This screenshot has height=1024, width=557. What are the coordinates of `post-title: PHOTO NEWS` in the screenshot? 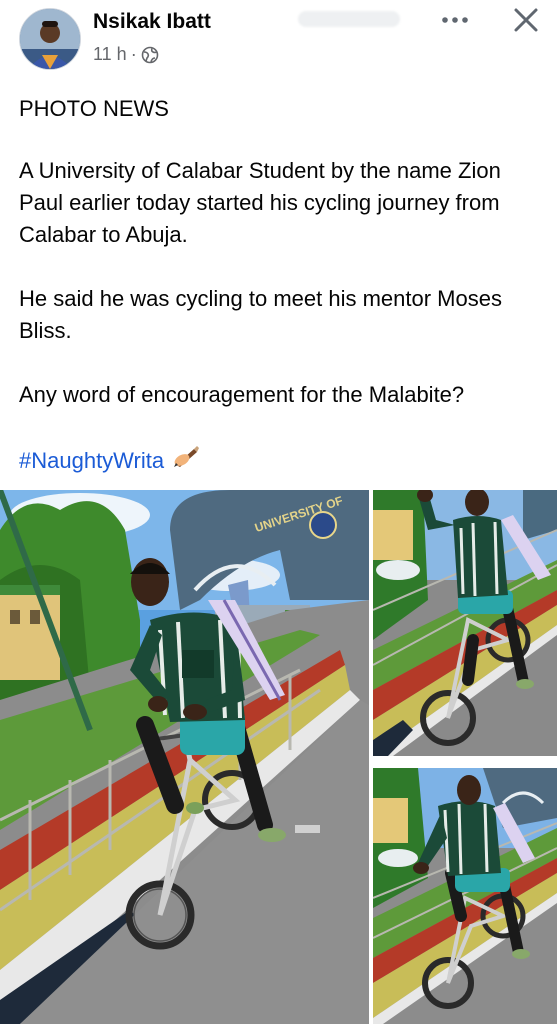 It's located at (94, 108).